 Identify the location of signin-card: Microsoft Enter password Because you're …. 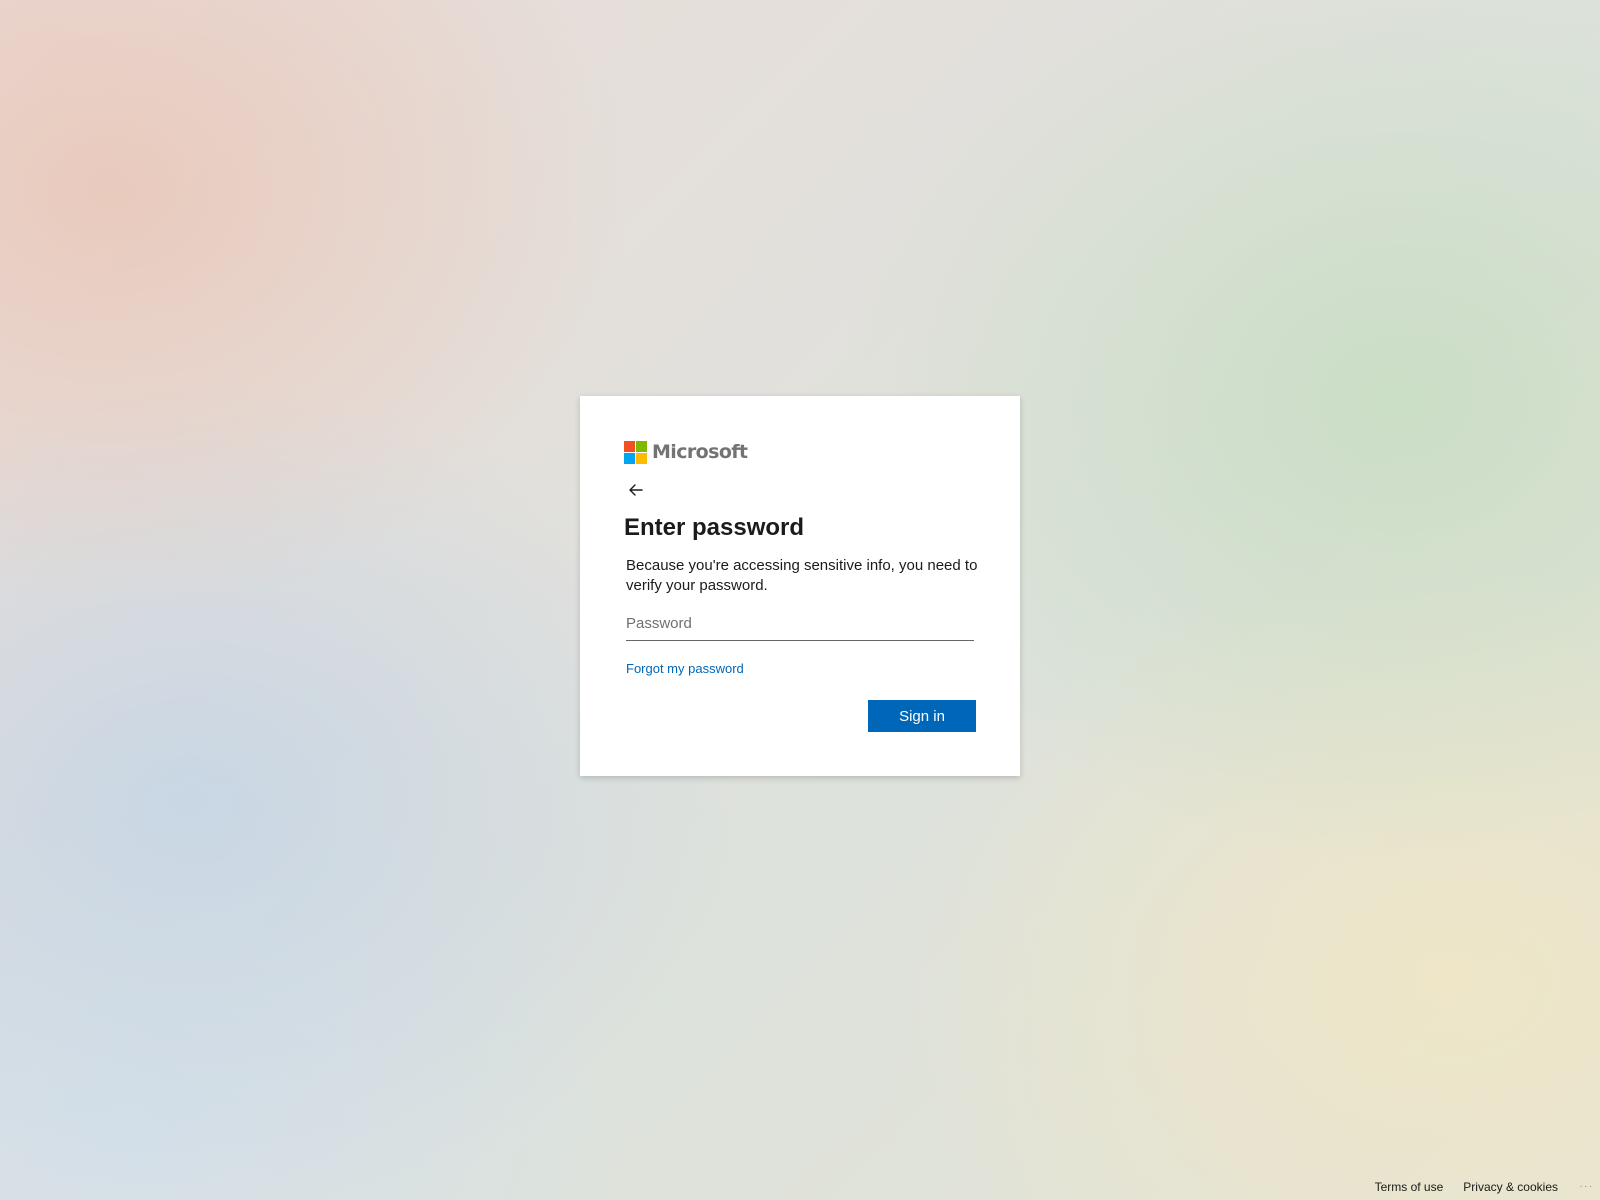
(800, 586).